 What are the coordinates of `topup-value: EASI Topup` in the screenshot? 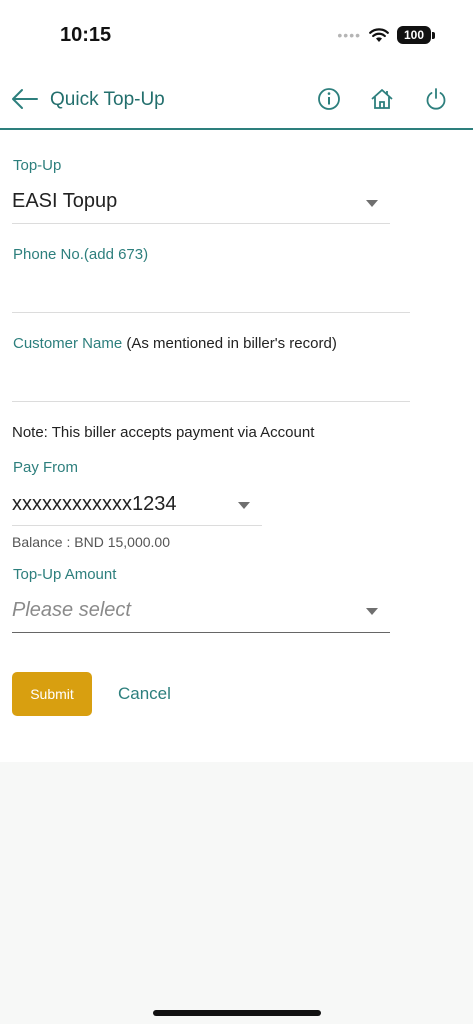 It's located at (65, 201).